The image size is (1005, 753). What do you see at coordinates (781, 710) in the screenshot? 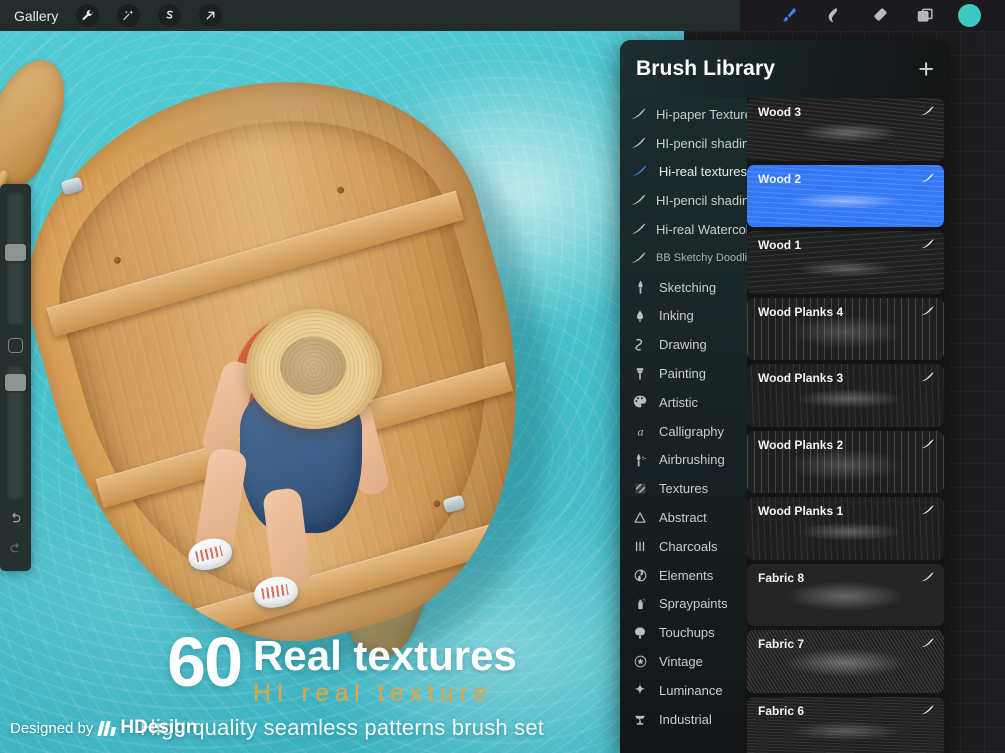
I see `brush-name: Fabric 6` at bounding box center [781, 710].